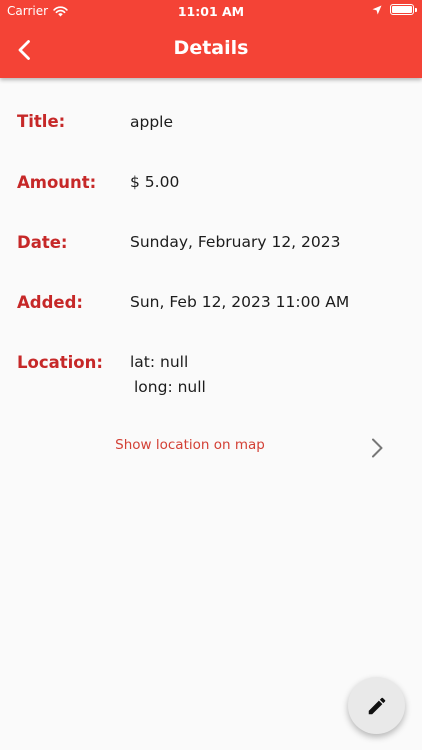 The height and width of the screenshot is (750, 422). I want to click on added-label: Added:, so click(50, 302).